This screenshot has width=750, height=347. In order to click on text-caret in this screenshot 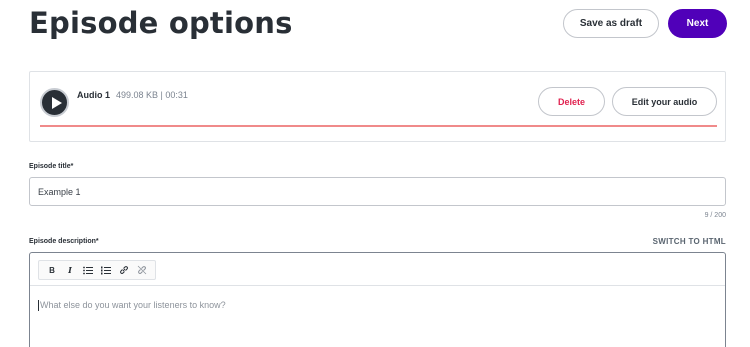, I will do `click(38, 306)`.